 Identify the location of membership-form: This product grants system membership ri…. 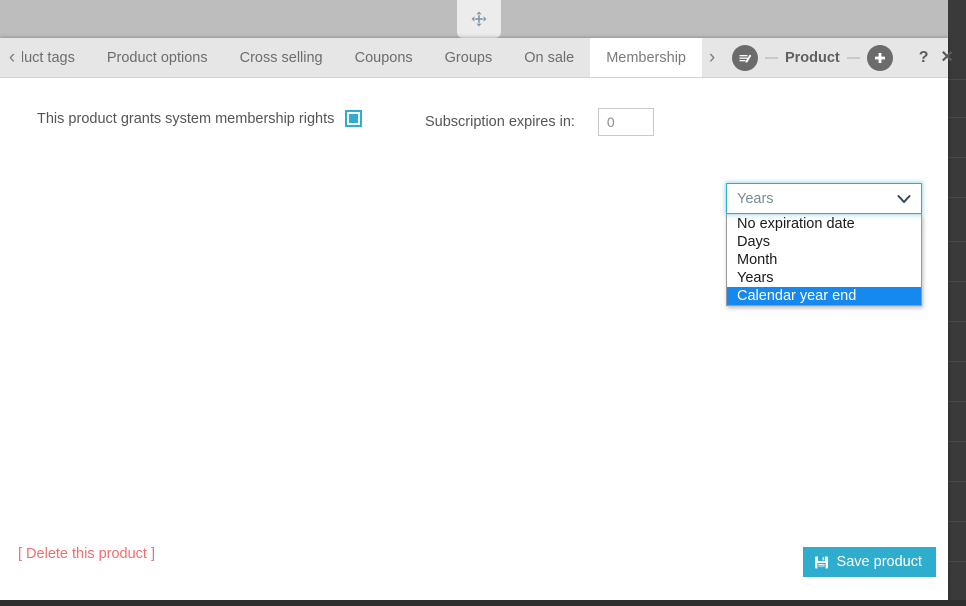
(474, 108).